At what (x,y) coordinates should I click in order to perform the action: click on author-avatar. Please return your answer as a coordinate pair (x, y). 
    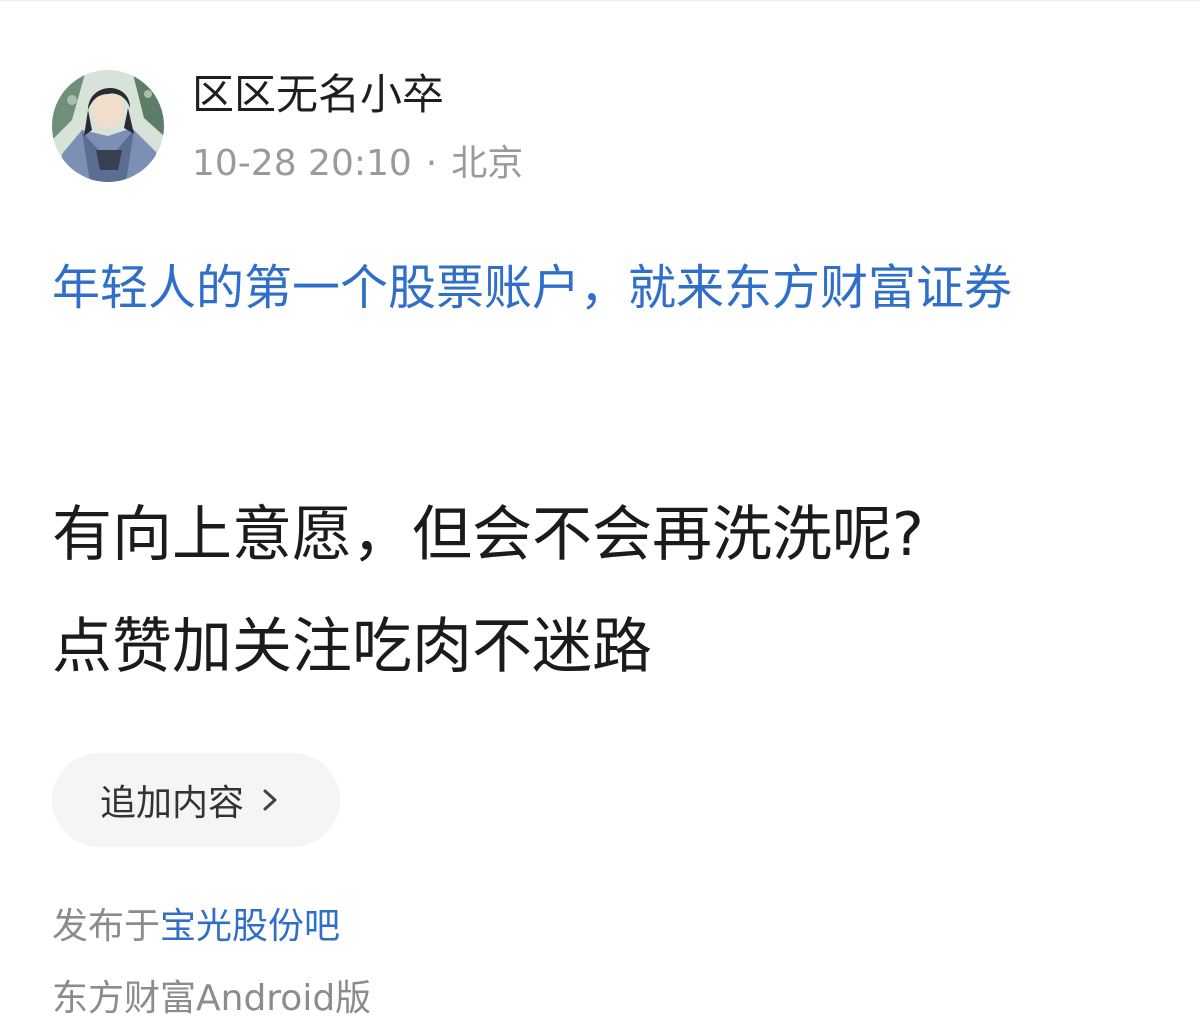
    Looking at the image, I should click on (108, 126).